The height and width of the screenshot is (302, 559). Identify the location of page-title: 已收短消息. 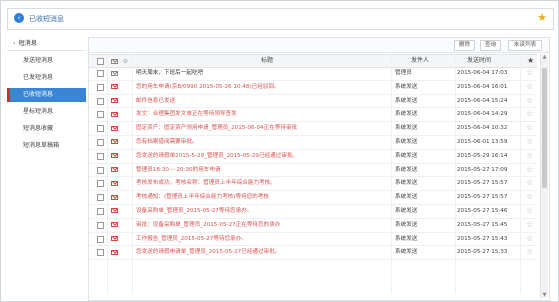
(46, 19).